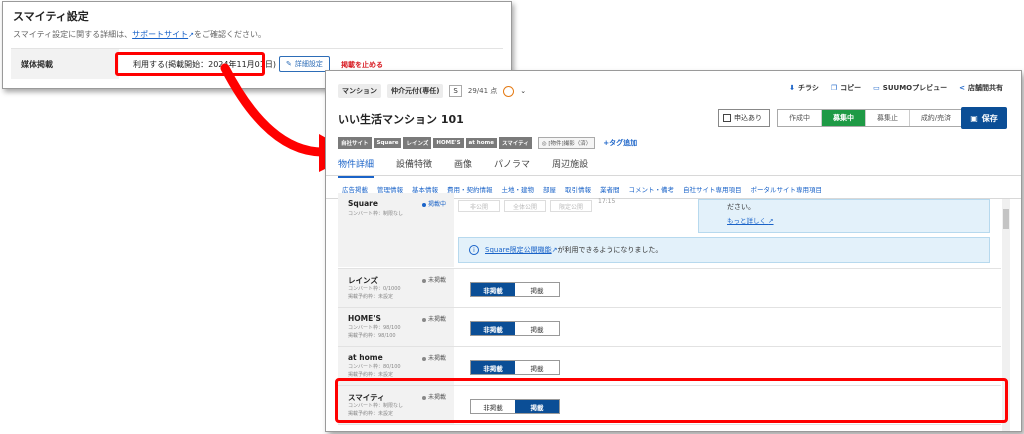  Describe the element at coordinates (448, 143) in the screenshot. I see `tag: HOME'S` at that location.